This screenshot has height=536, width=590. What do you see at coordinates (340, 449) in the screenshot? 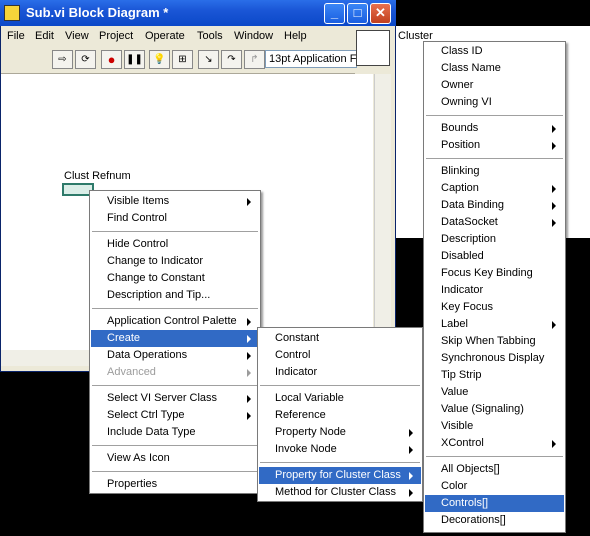
I see `menu-item: Invoke Node` at bounding box center [340, 449].